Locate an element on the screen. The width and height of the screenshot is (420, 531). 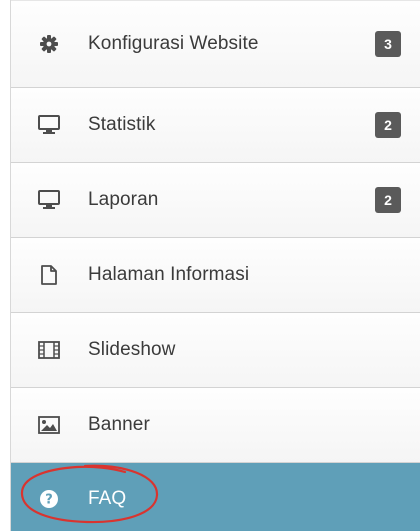
sidebar-item-statistik: Statistik 2 is located at coordinates (215, 125).